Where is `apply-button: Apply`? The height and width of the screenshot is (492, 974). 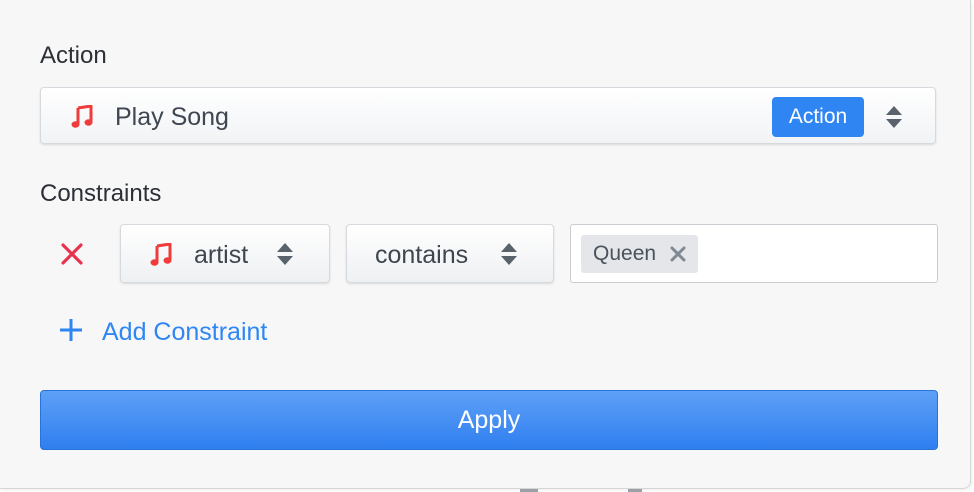 apply-button: Apply is located at coordinates (489, 420).